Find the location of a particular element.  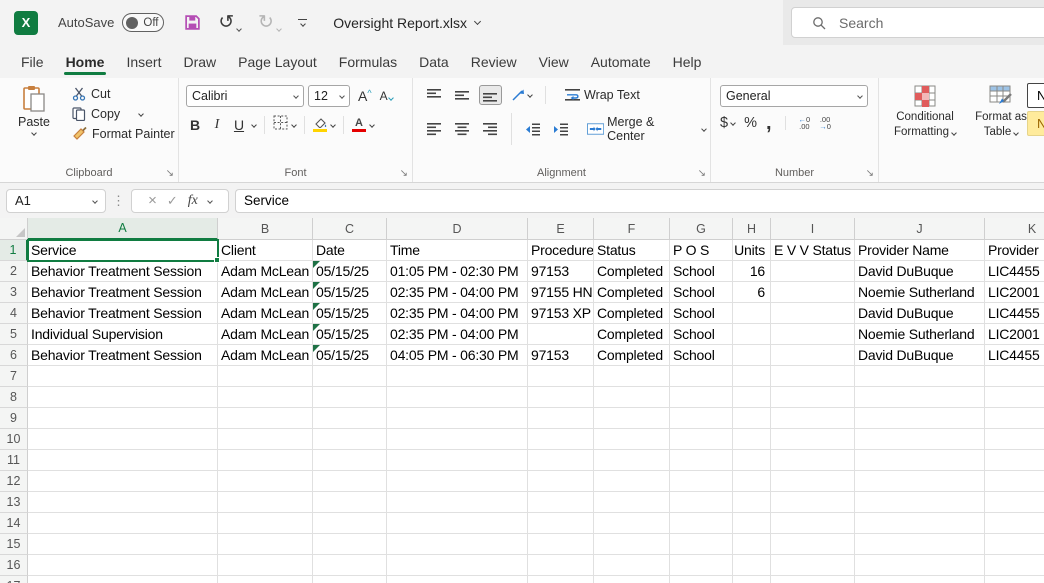

cell-F16 is located at coordinates (632, 565).